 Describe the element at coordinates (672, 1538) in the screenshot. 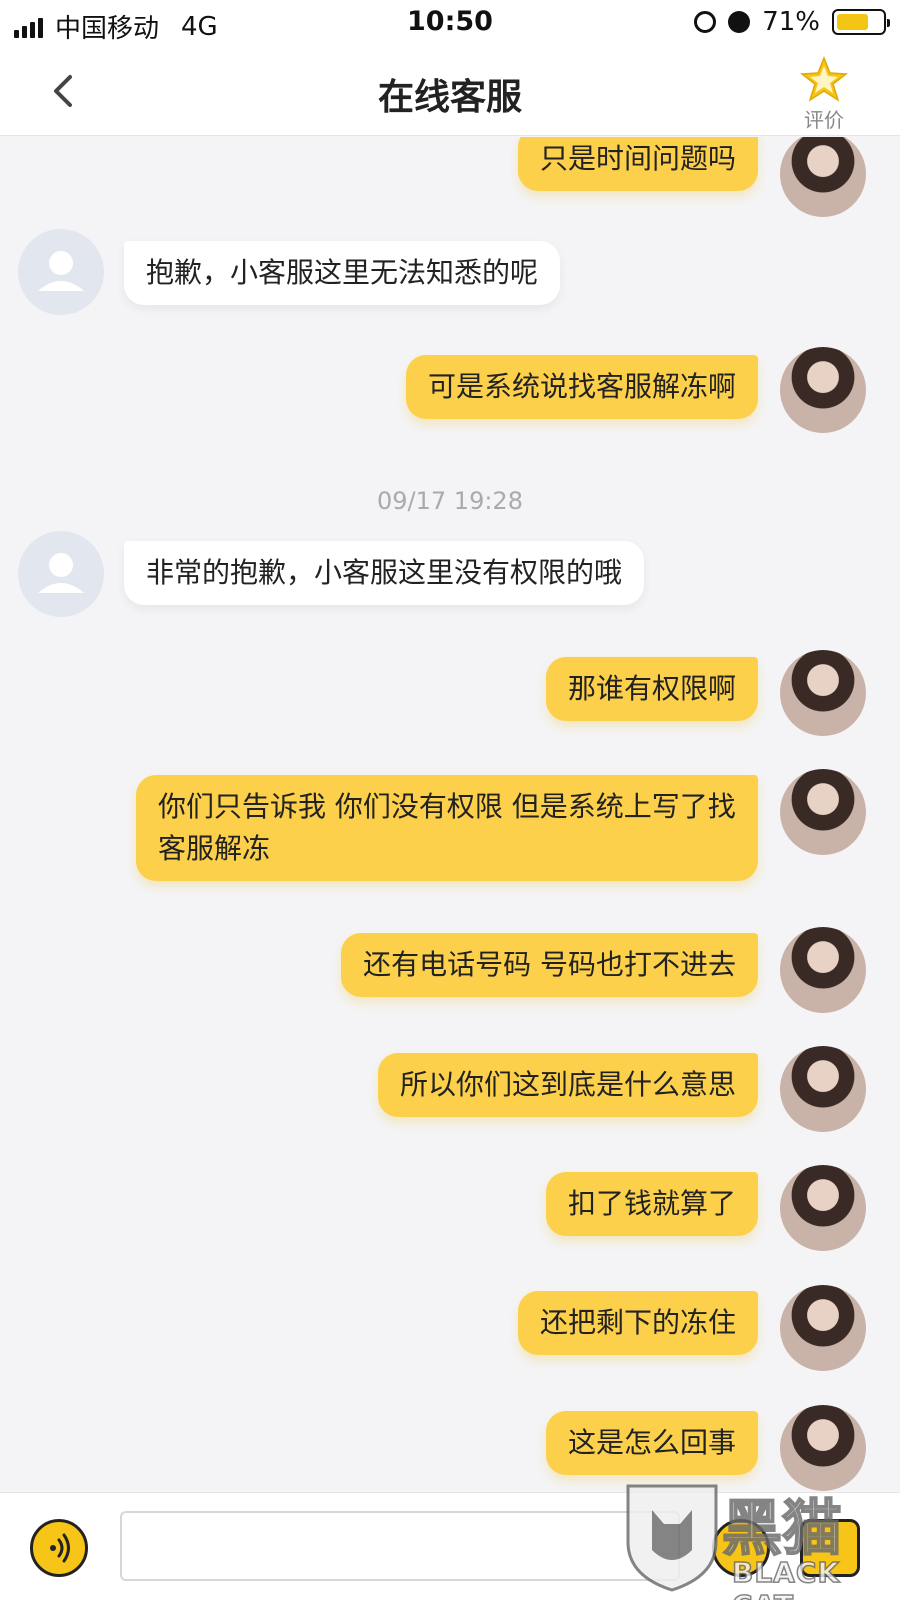

I see `black-cat-logo-icon` at that location.